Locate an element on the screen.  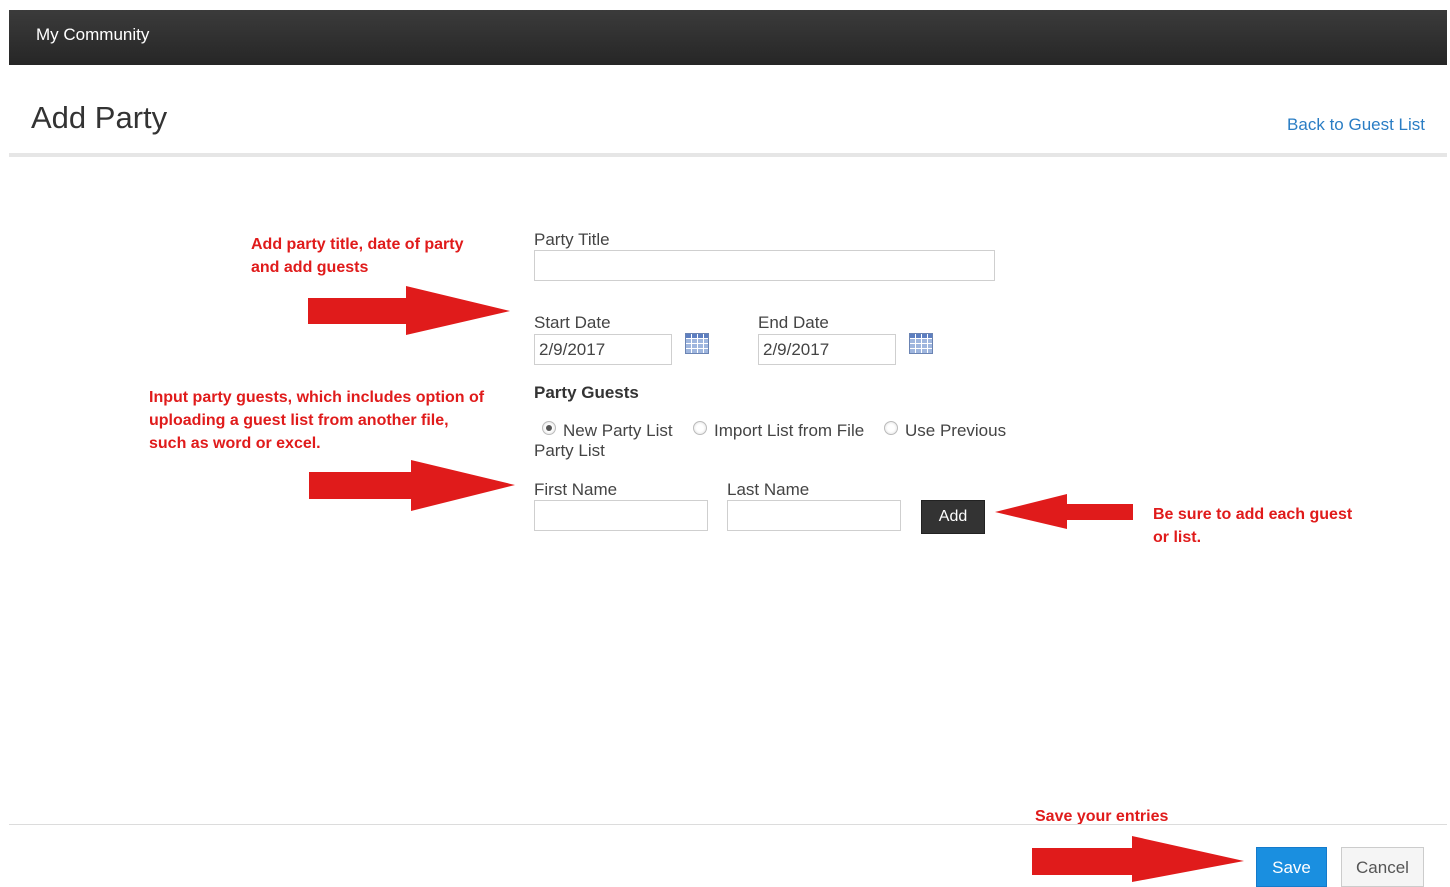
party-title-input is located at coordinates (764, 265).